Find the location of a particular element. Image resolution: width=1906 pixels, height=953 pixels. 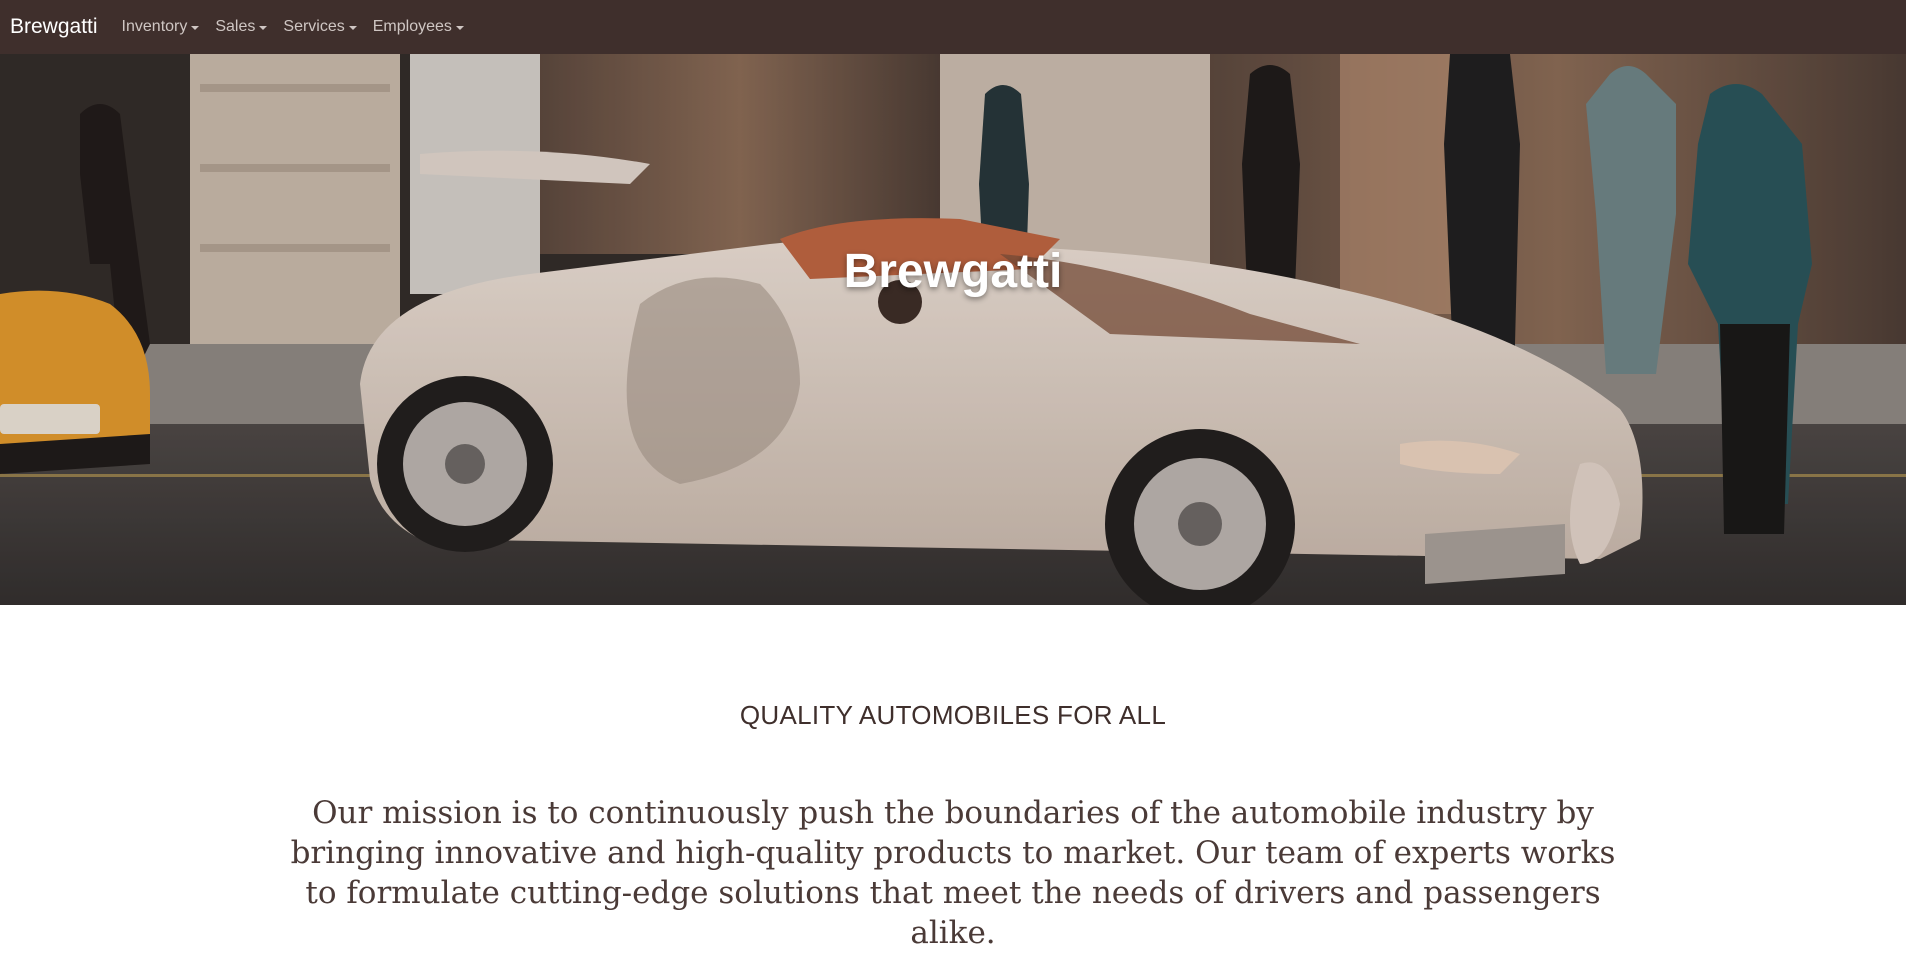

nav-dropdown-sales: Sales is located at coordinates (241, 27).